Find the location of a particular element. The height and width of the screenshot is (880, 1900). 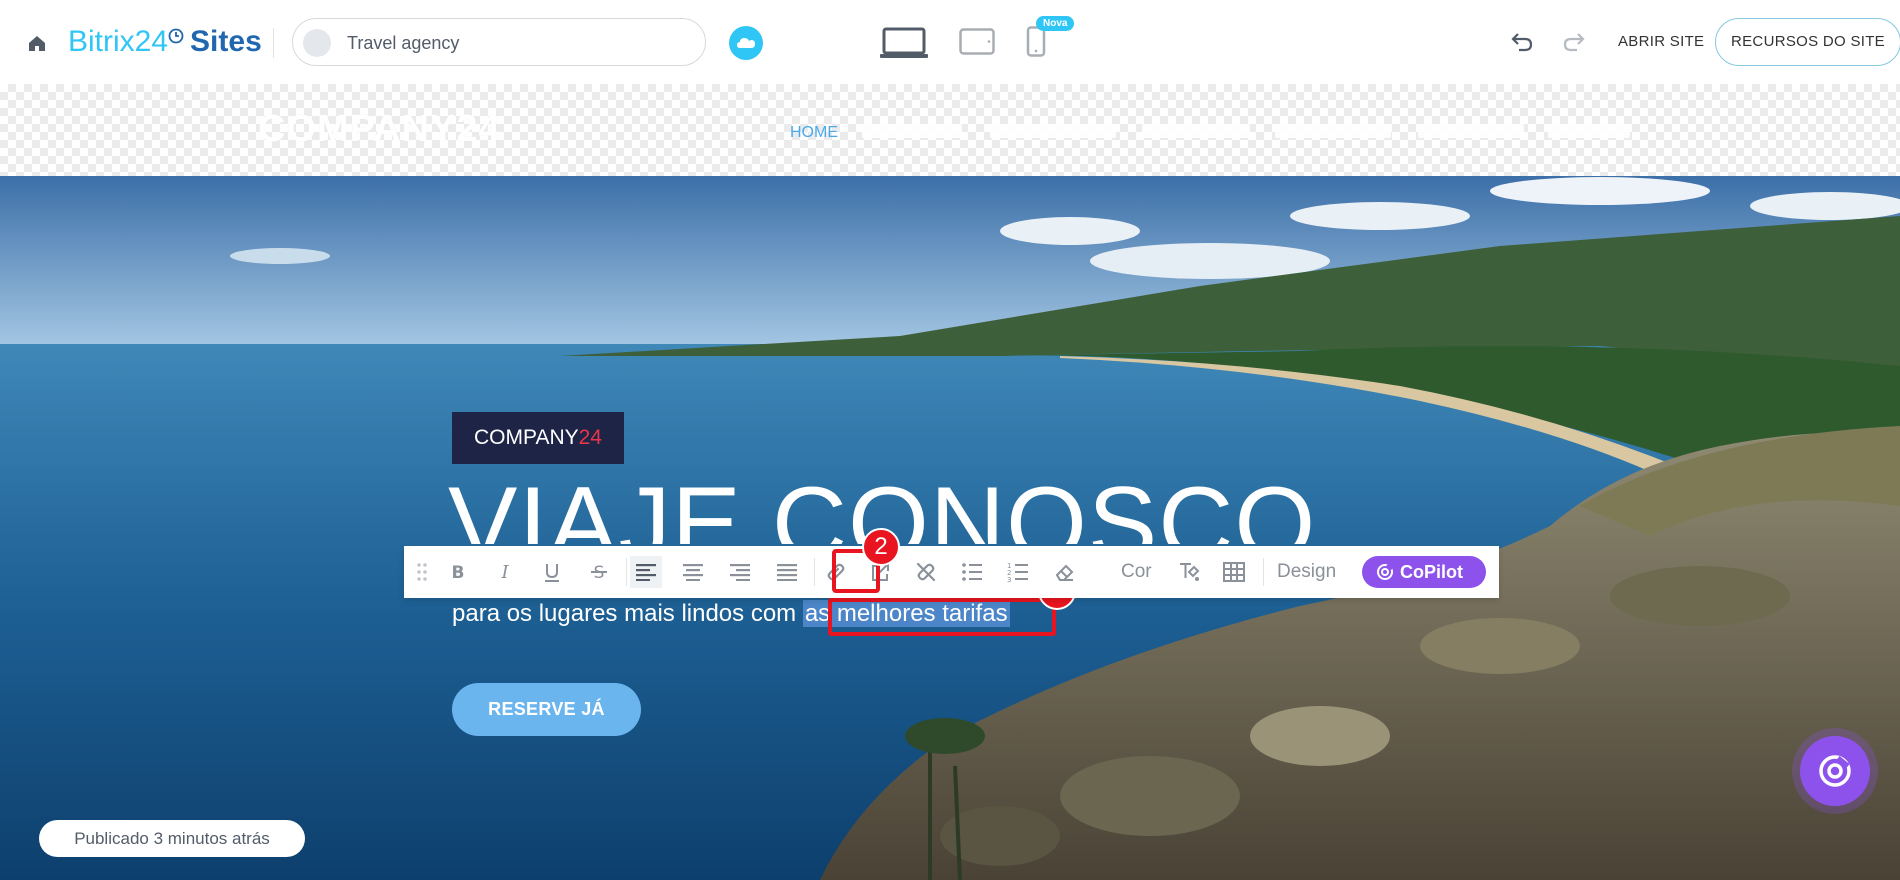

svg-text: B is located at coordinates (458, 572).